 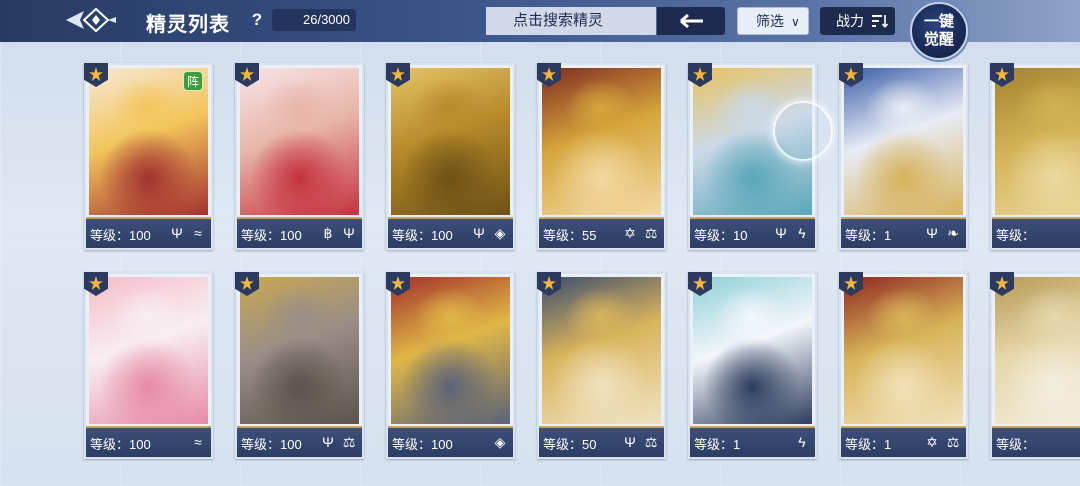 I want to click on sprite-card: 阵等级：100 Ψ ≈, so click(x=148, y=156).